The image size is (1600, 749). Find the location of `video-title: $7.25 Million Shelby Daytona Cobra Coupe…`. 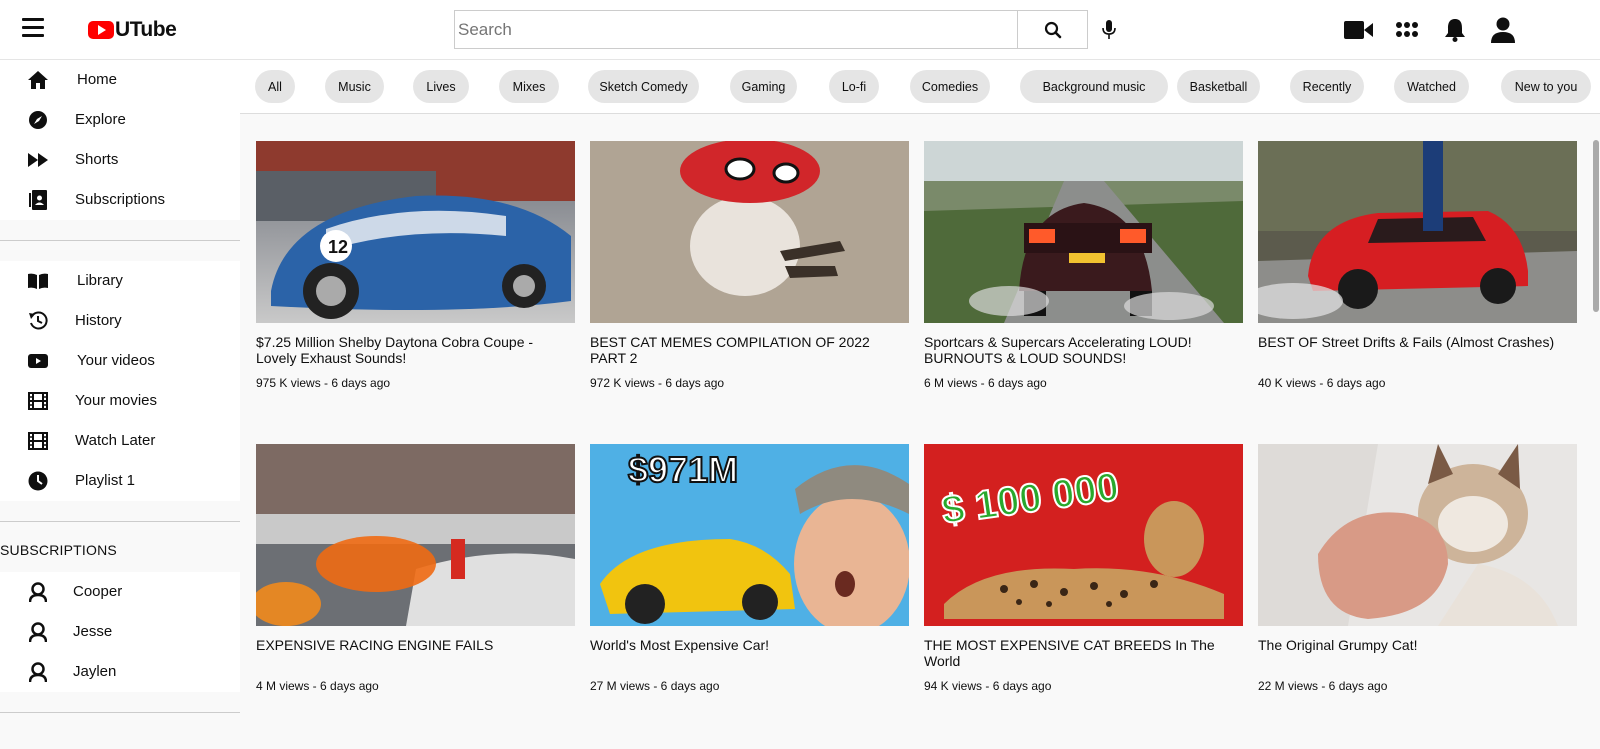

video-title: $7.25 Million Shelby Daytona Cobra Coupe… is located at coordinates (415, 351).